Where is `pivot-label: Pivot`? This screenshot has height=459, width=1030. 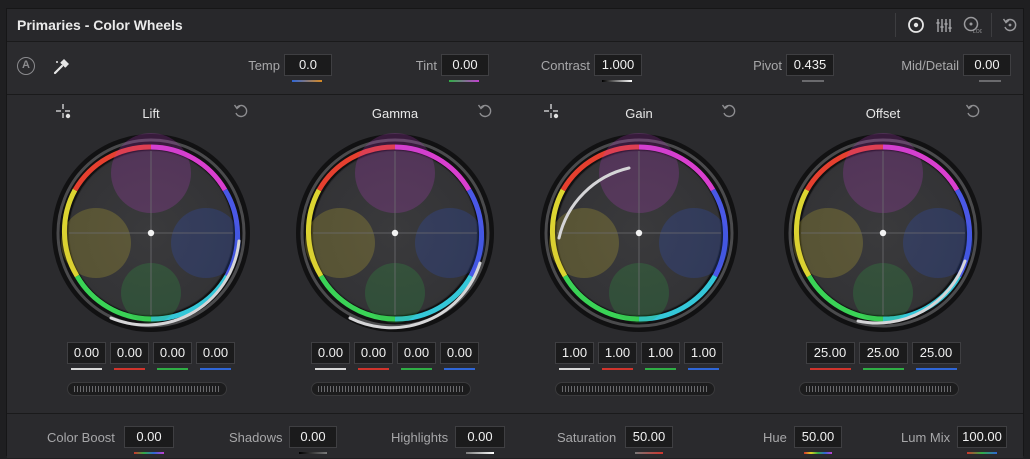
pivot-label: Pivot is located at coordinates (767, 65).